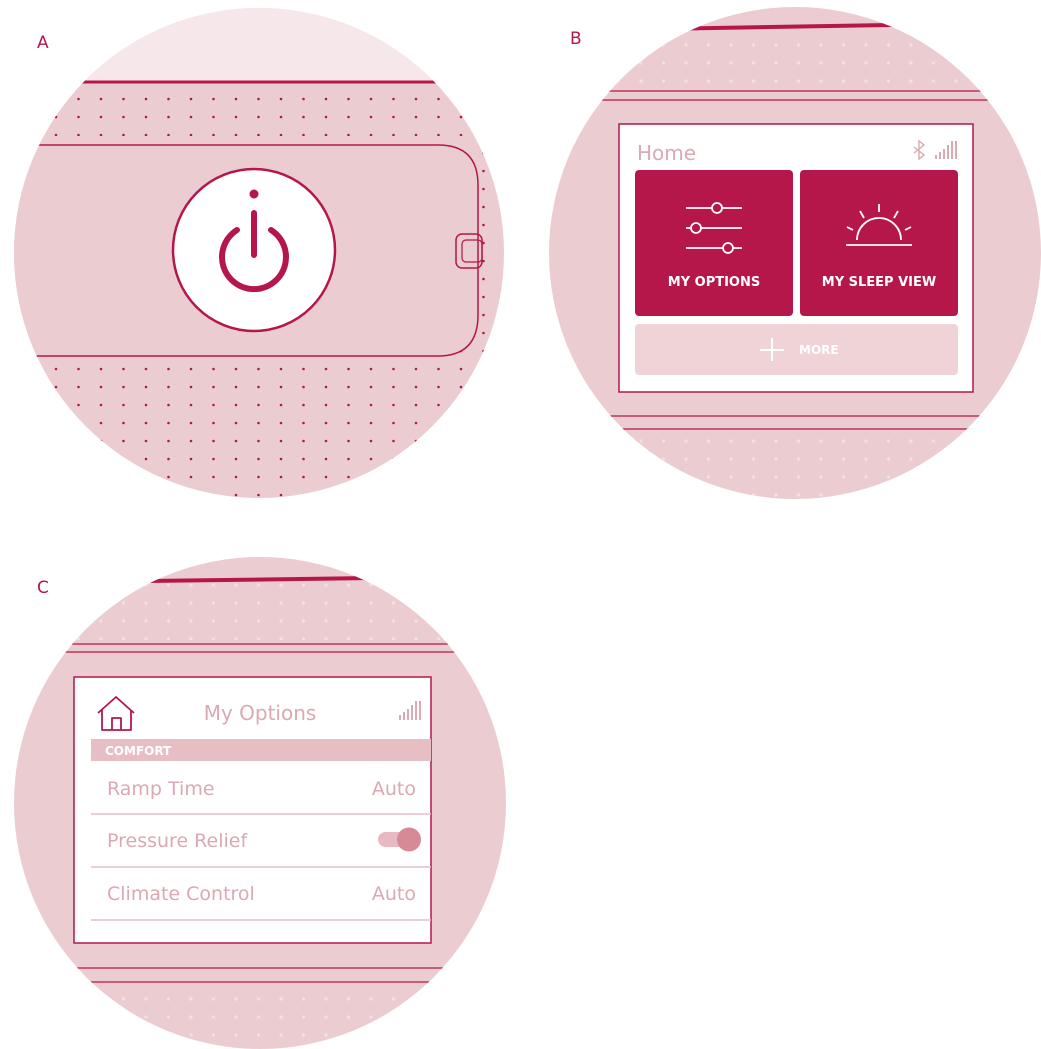 The image size is (1041, 1049). What do you see at coordinates (138, 751) in the screenshot?
I see `section-header-label: COMFORT` at bounding box center [138, 751].